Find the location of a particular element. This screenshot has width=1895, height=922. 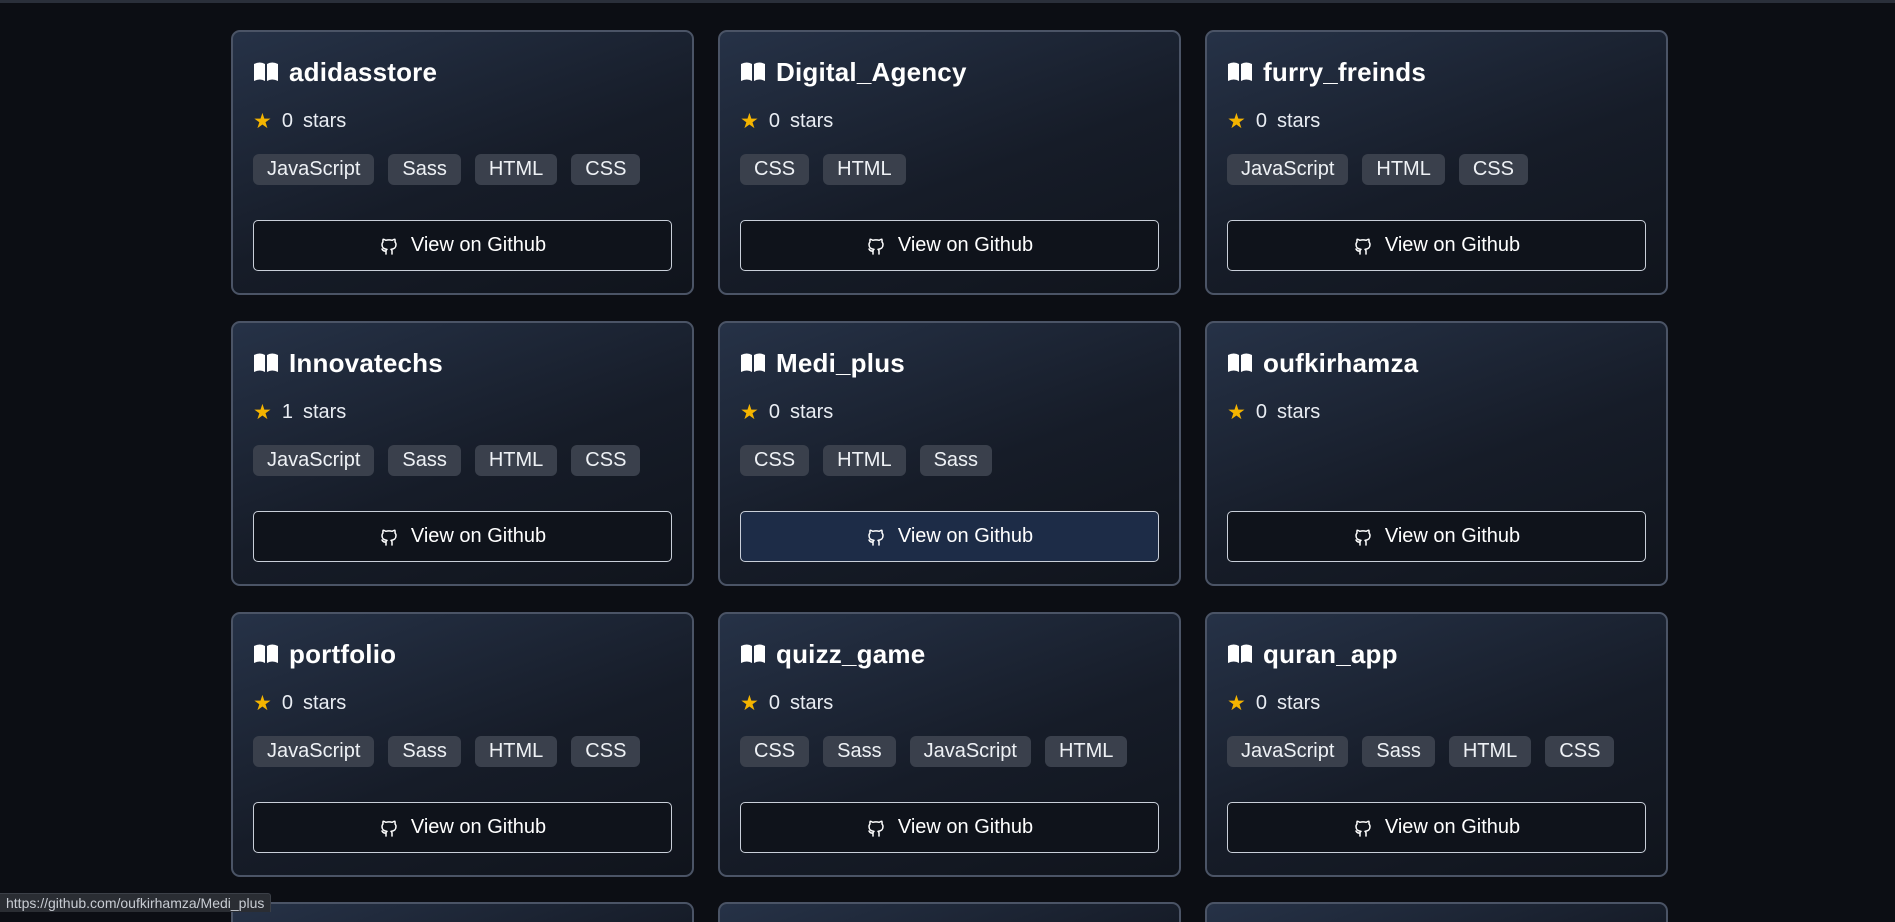

language-tags: CSS Sass JavaScript HTML is located at coordinates (949, 752).